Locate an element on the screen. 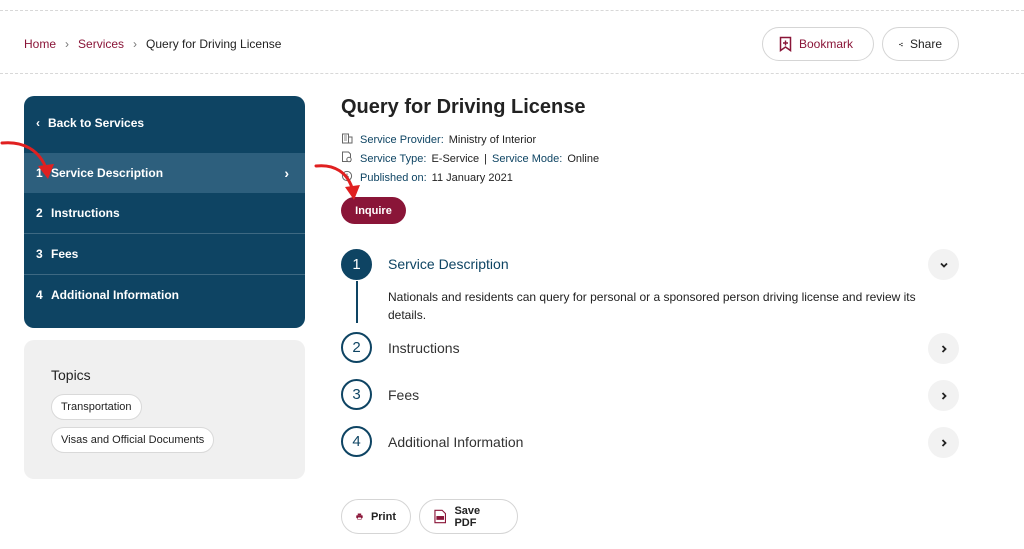  sidebar-item-instructions: 2 Instructions is located at coordinates (164, 213).